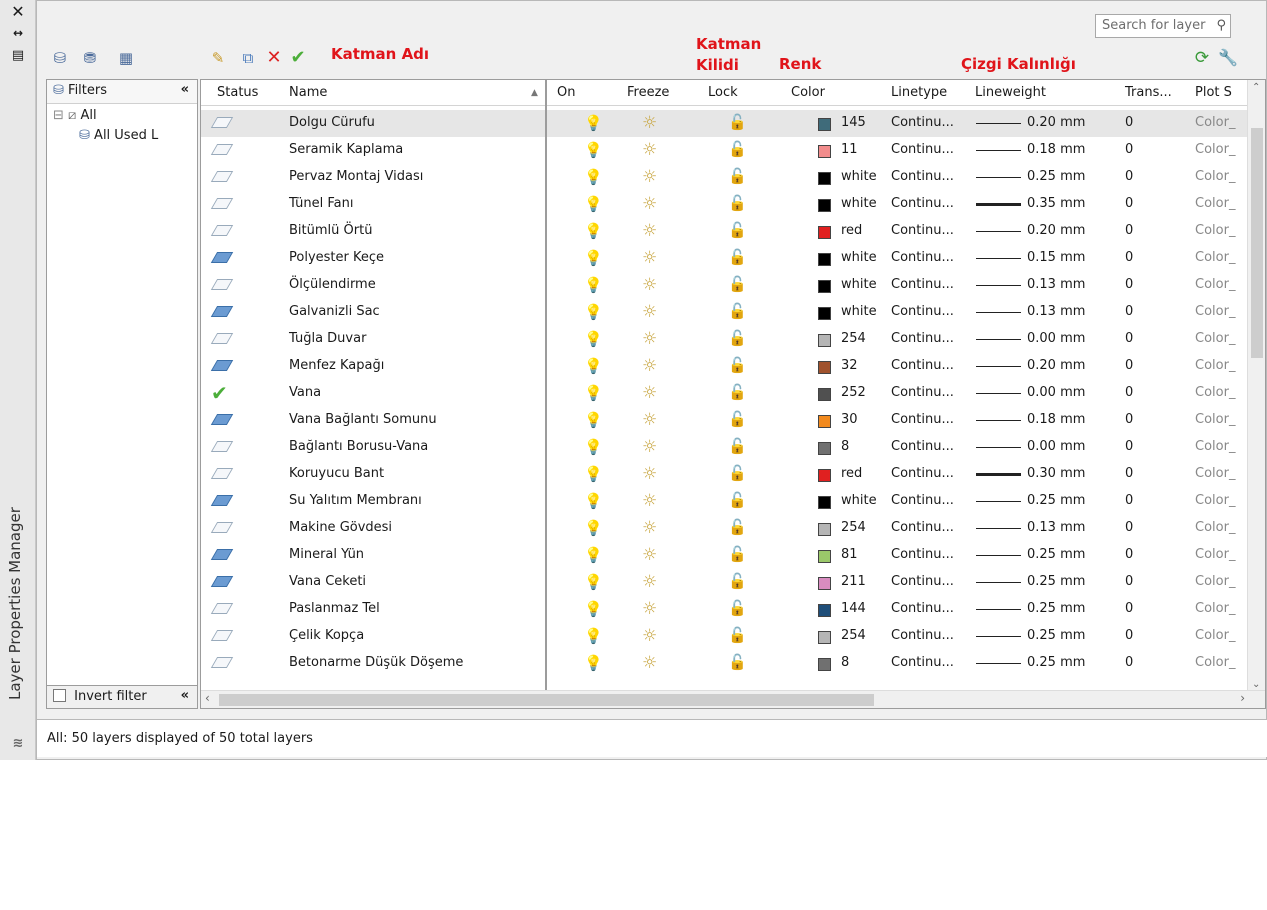  I want to click on col-plot-style: Plot S, so click(1213, 92).